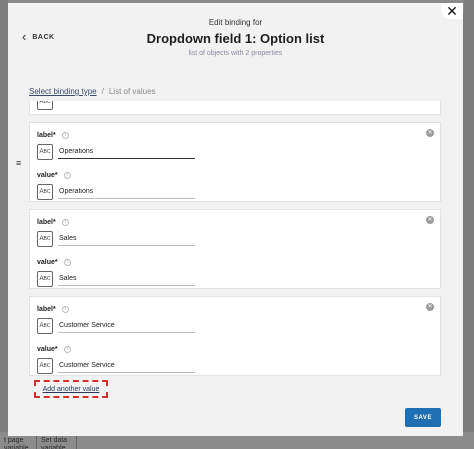 The image size is (474, 449). I want to click on add-value-highlight: Add another value, so click(71, 389).